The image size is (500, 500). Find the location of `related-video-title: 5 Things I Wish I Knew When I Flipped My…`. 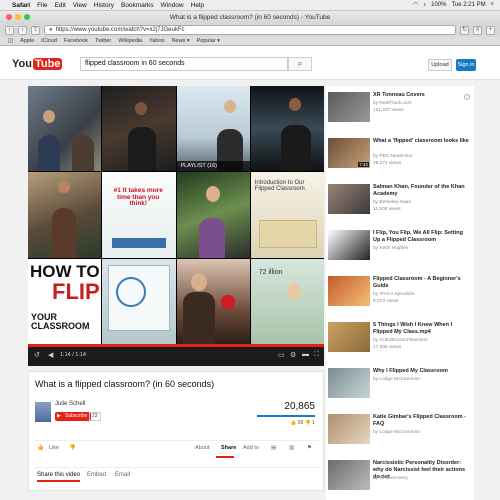

related-video-title: 5 Things I Wish I Knew When I Flipped My… is located at coordinates (421, 329).